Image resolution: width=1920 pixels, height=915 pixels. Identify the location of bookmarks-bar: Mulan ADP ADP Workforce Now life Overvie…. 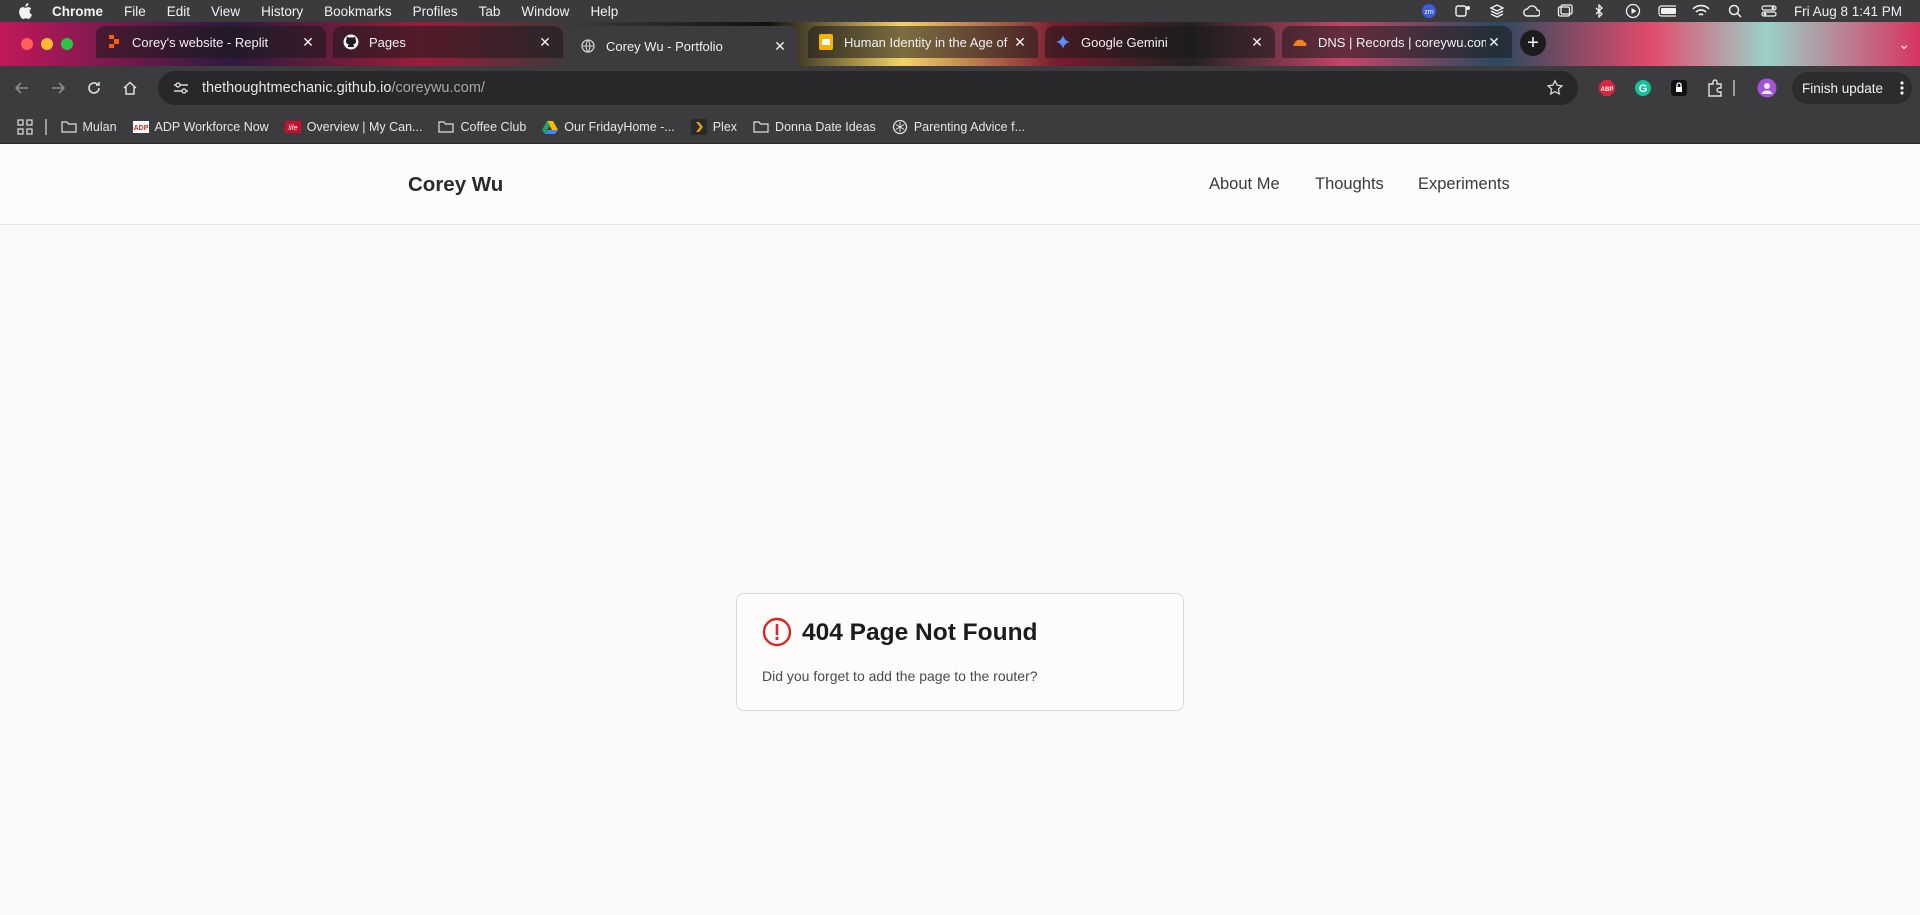
(960, 127).